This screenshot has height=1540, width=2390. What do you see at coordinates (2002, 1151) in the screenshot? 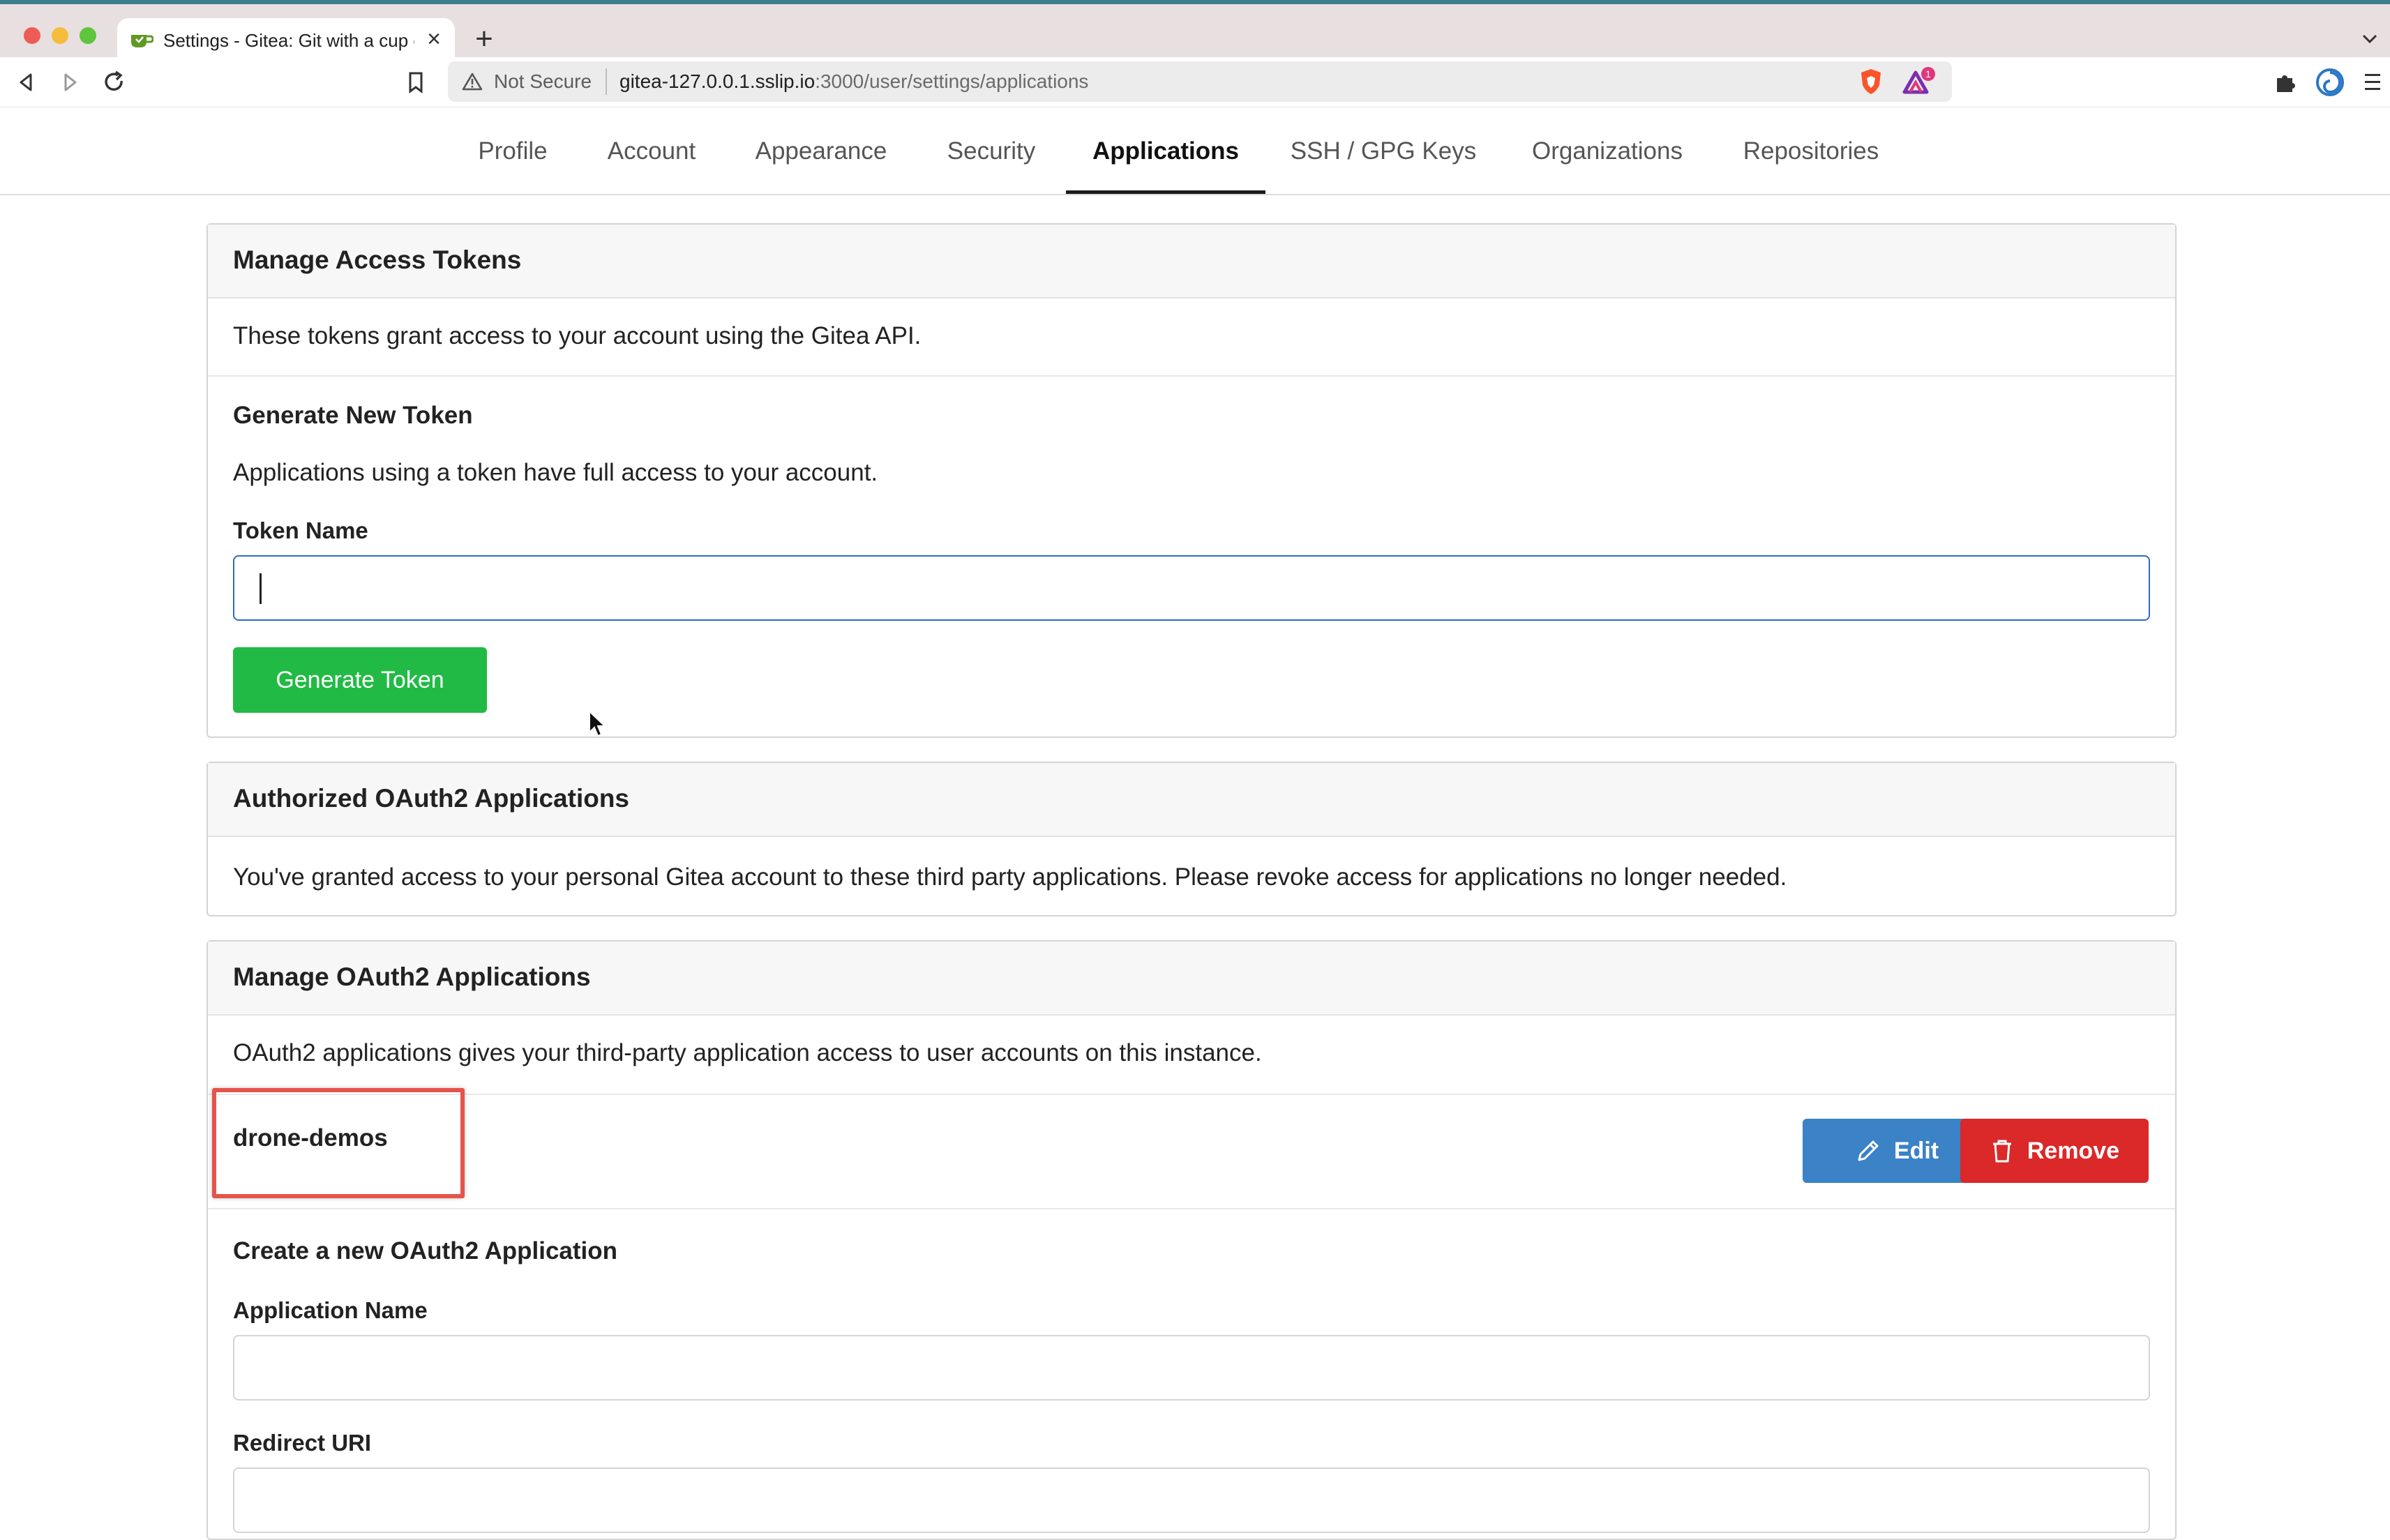
I see `trash-icon` at bounding box center [2002, 1151].